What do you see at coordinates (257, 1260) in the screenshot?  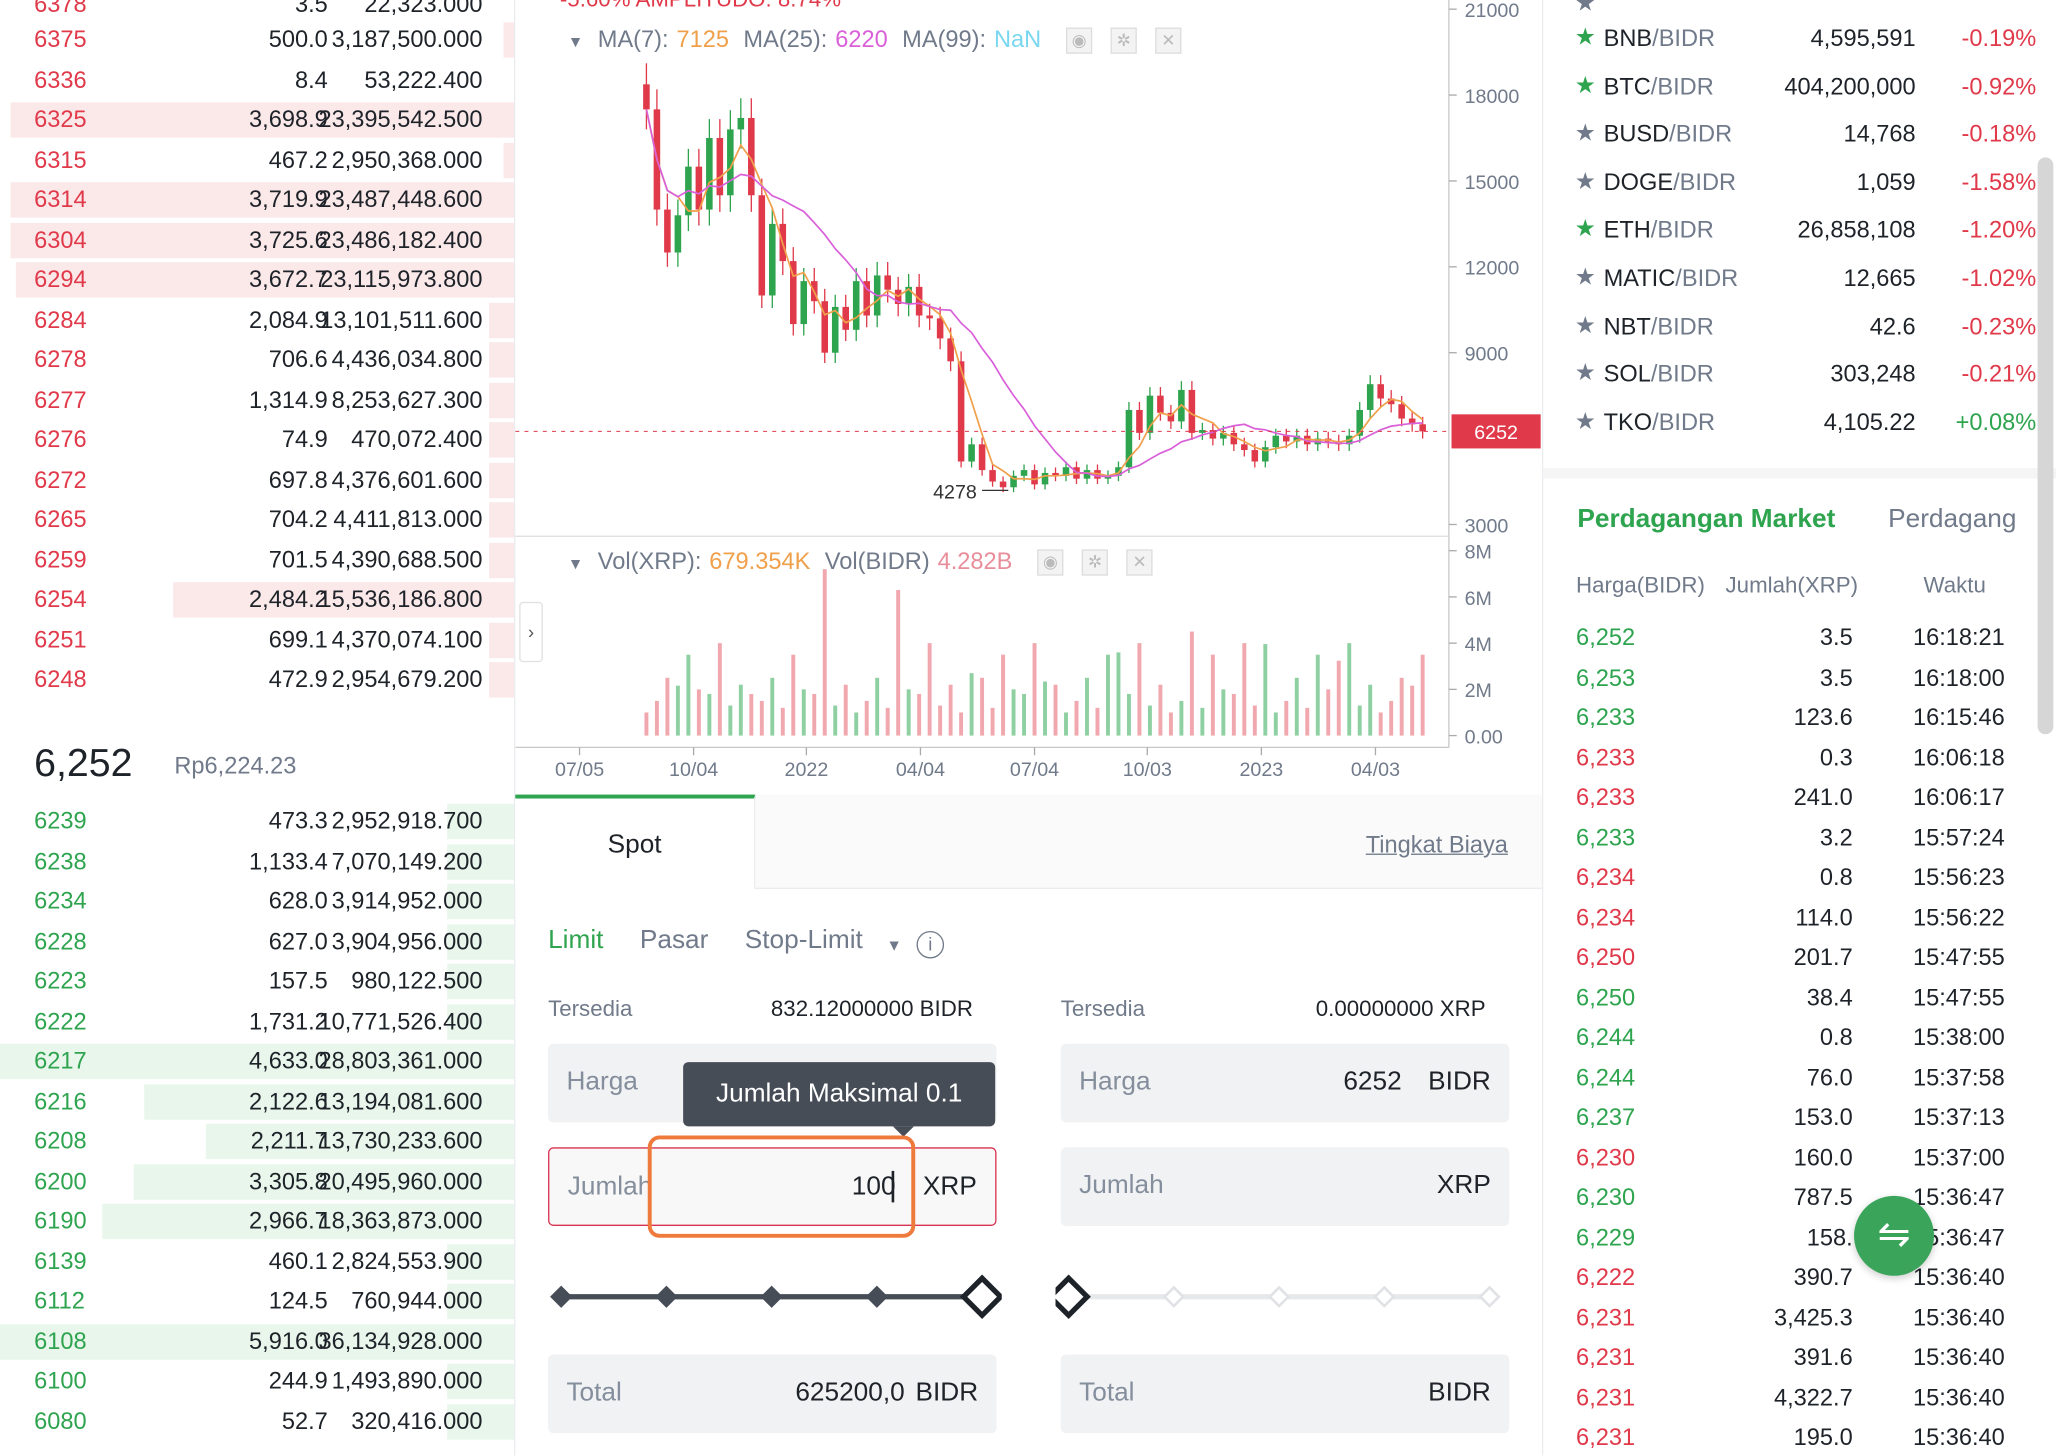 I see `bid-row: 6139 460.1 2,824,553.900` at bounding box center [257, 1260].